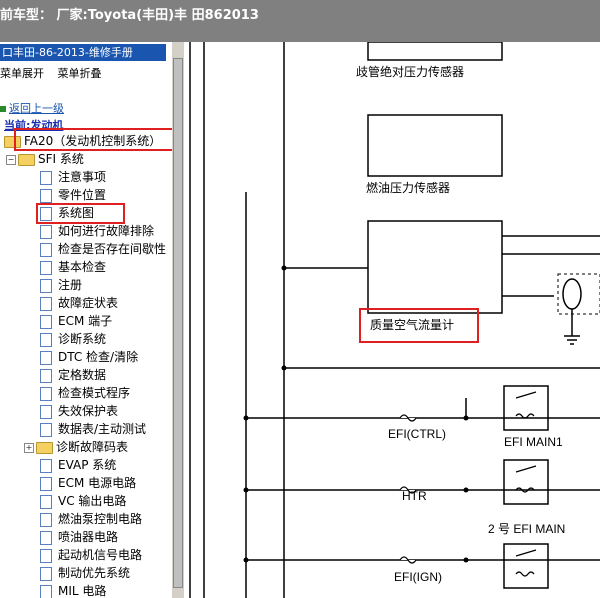  I want to click on back-link: 返回上一级, so click(32, 108).